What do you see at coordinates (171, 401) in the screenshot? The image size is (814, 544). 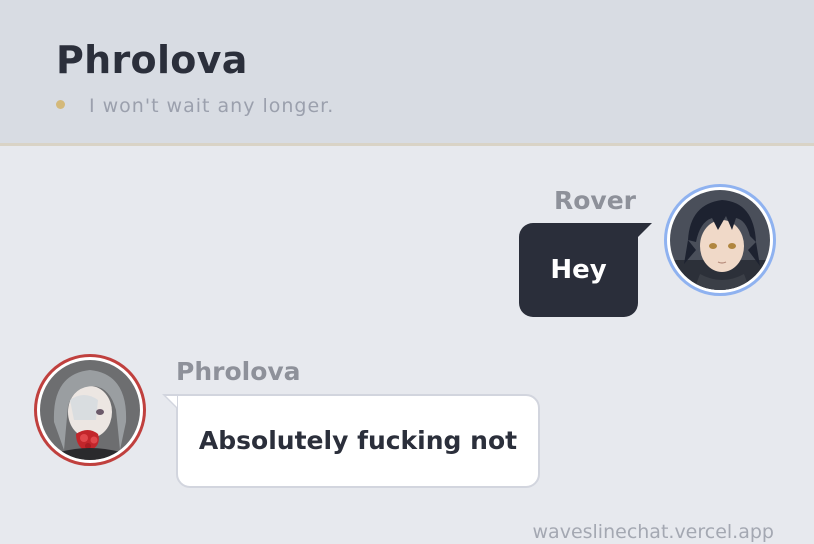 I see `bubble-tail-phrolova-fill` at bounding box center [171, 401].